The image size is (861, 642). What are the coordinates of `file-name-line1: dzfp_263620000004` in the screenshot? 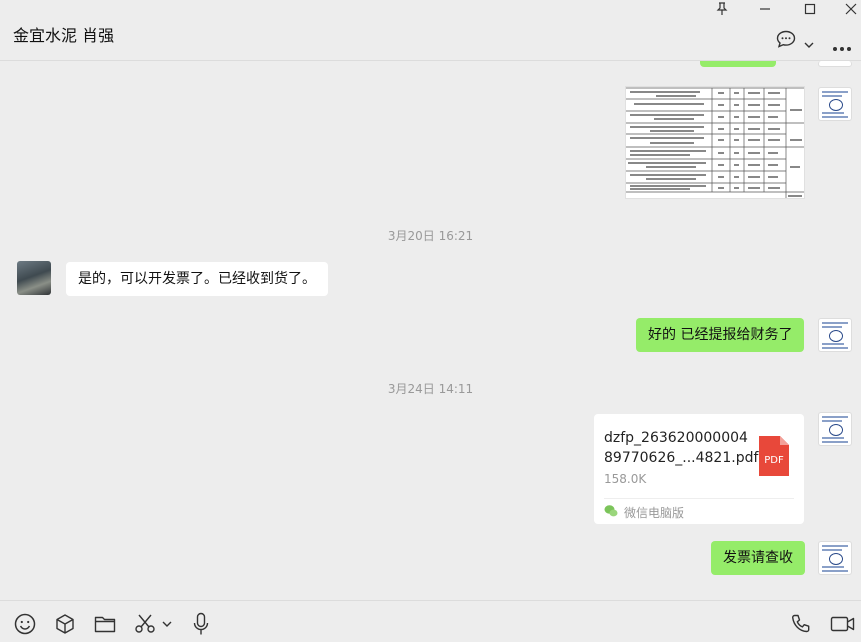 It's located at (676, 438).